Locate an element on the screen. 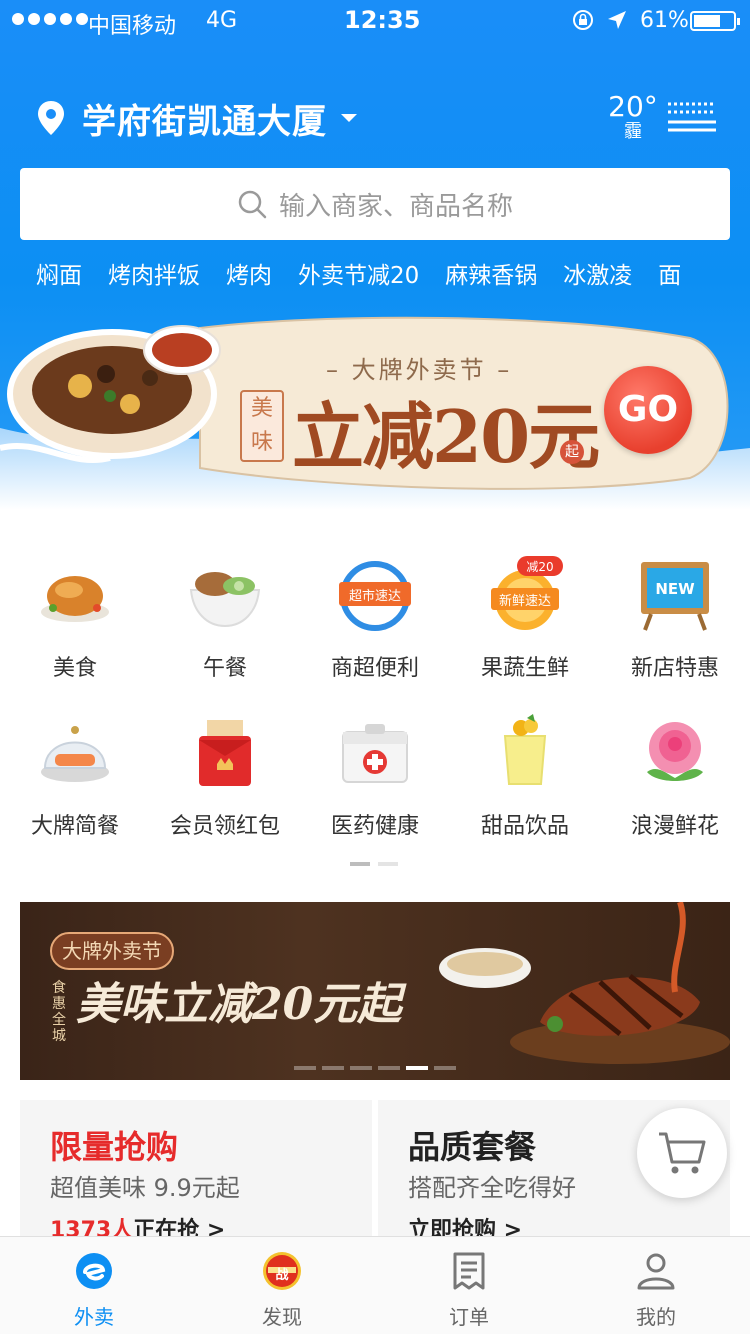  carrier-label: 中国移动 is located at coordinates (132, 26).